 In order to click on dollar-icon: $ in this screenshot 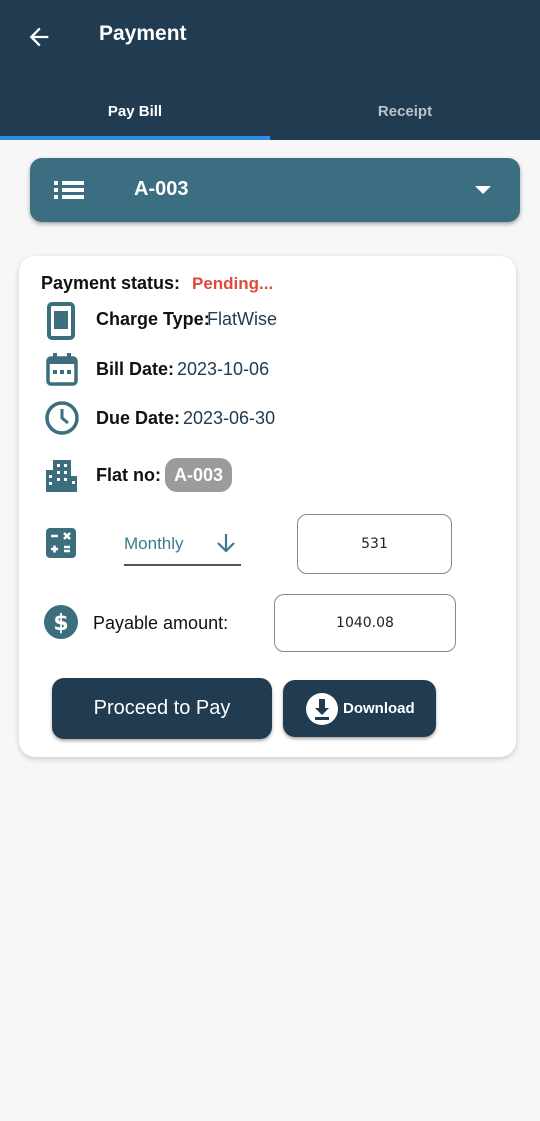, I will do `click(61, 622)`.